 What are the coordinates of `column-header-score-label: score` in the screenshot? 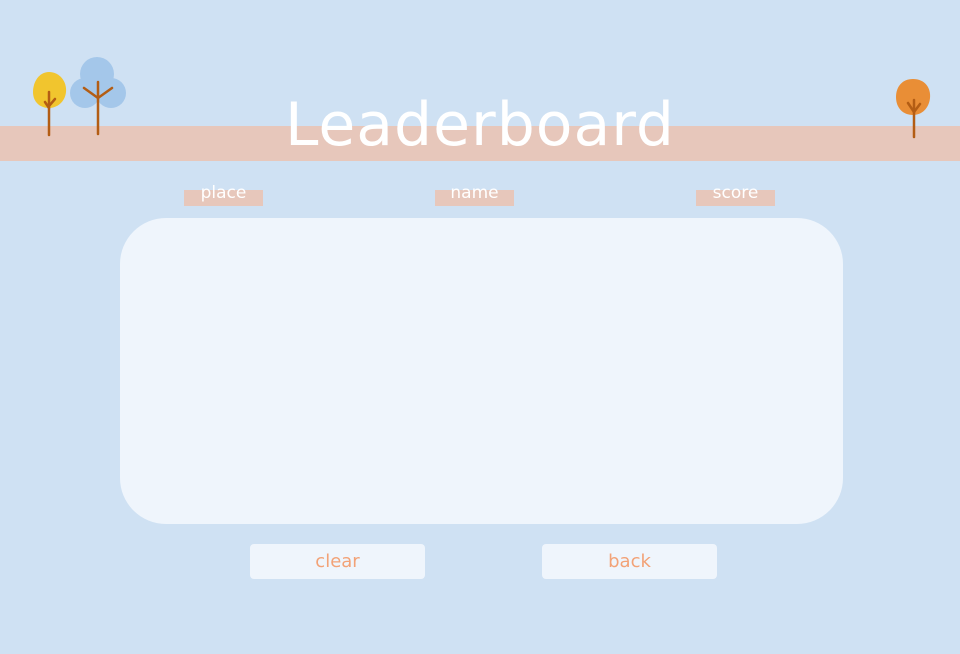 It's located at (735, 193).